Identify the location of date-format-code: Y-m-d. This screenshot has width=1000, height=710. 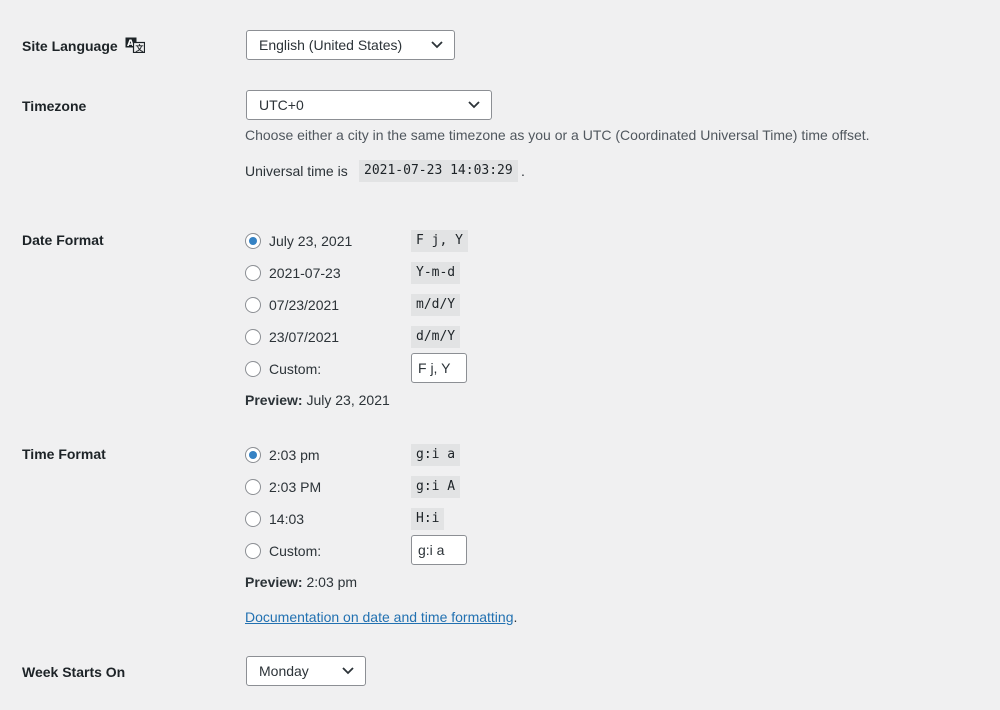
(436, 273).